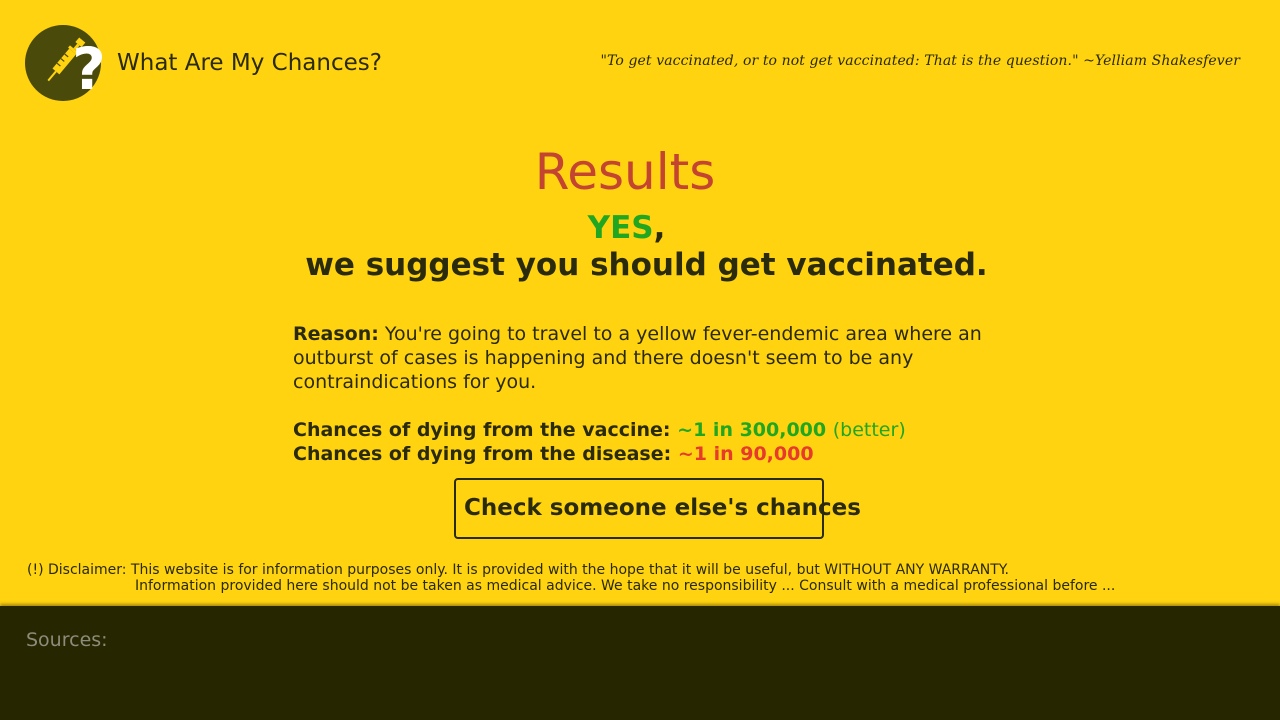 The height and width of the screenshot is (720, 1280). What do you see at coordinates (67, 640) in the screenshot?
I see `sources-label: Sources:` at bounding box center [67, 640].